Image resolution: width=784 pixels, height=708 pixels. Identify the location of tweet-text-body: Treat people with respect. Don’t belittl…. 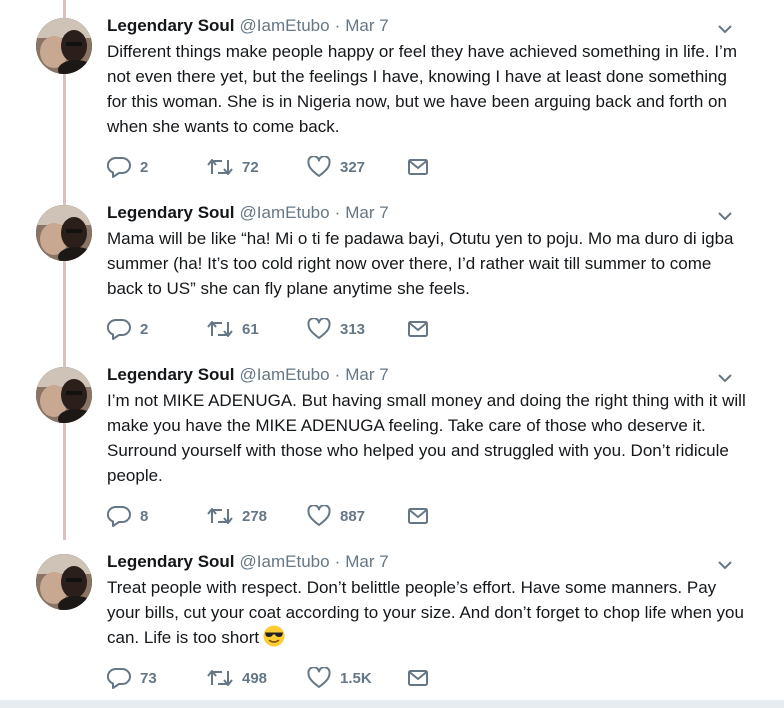
(425, 612).